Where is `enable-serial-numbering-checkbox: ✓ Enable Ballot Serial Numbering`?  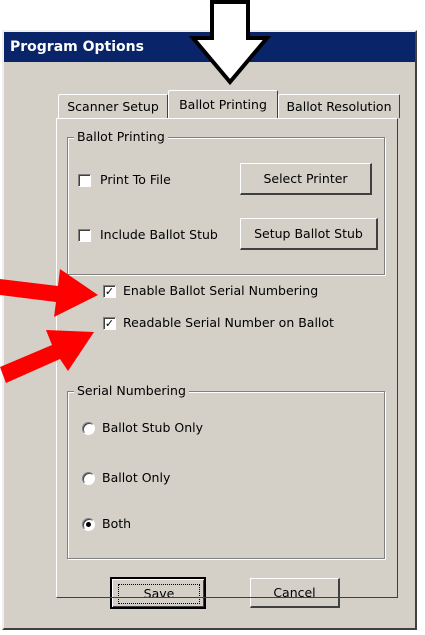 enable-serial-numbering-checkbox: ✓ Enable Ballot Serial Numbering is located at coordinates (233, 292).